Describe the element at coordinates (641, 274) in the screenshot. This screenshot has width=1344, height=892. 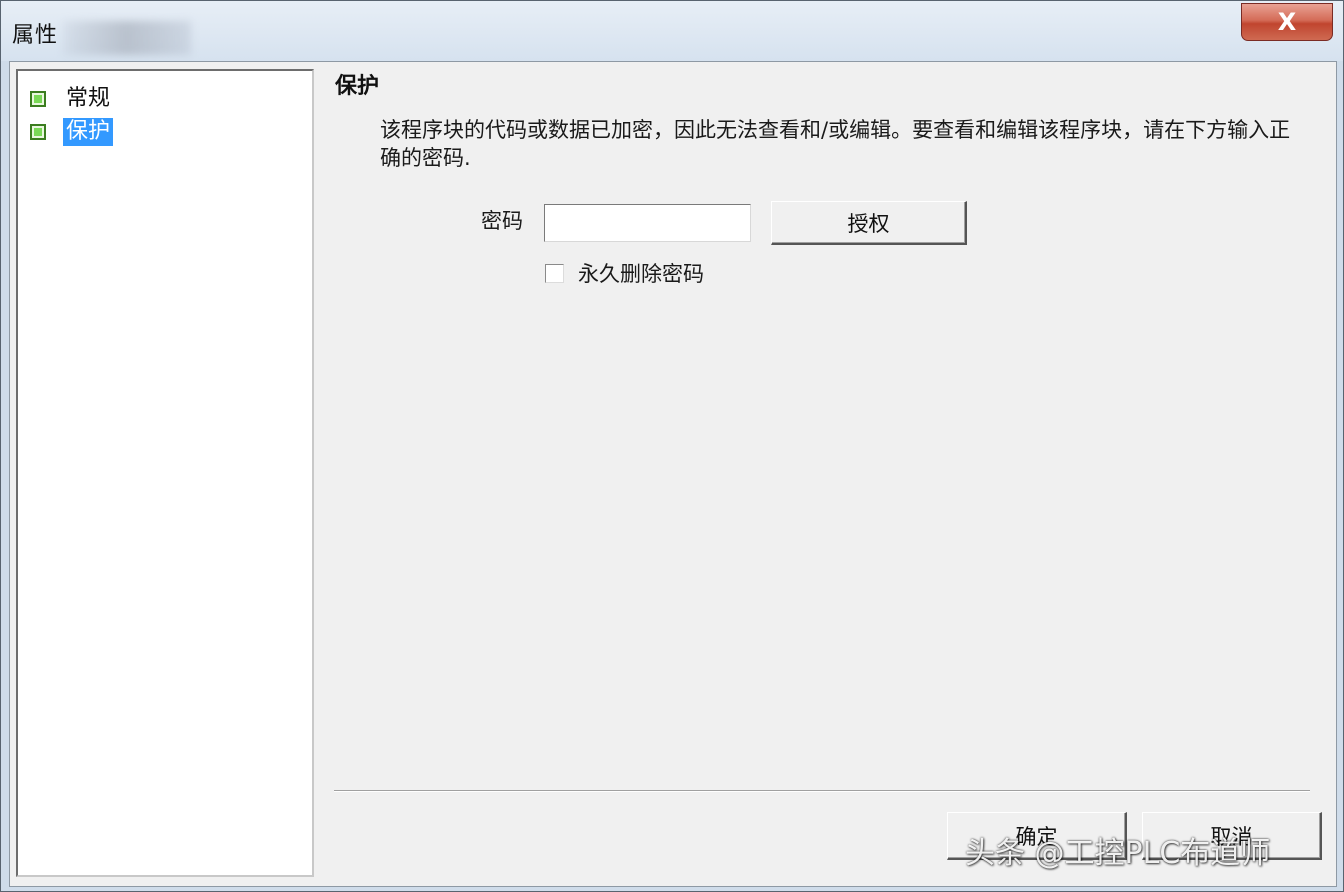
I see `delete-password-label: 永久删除密码` at that location.